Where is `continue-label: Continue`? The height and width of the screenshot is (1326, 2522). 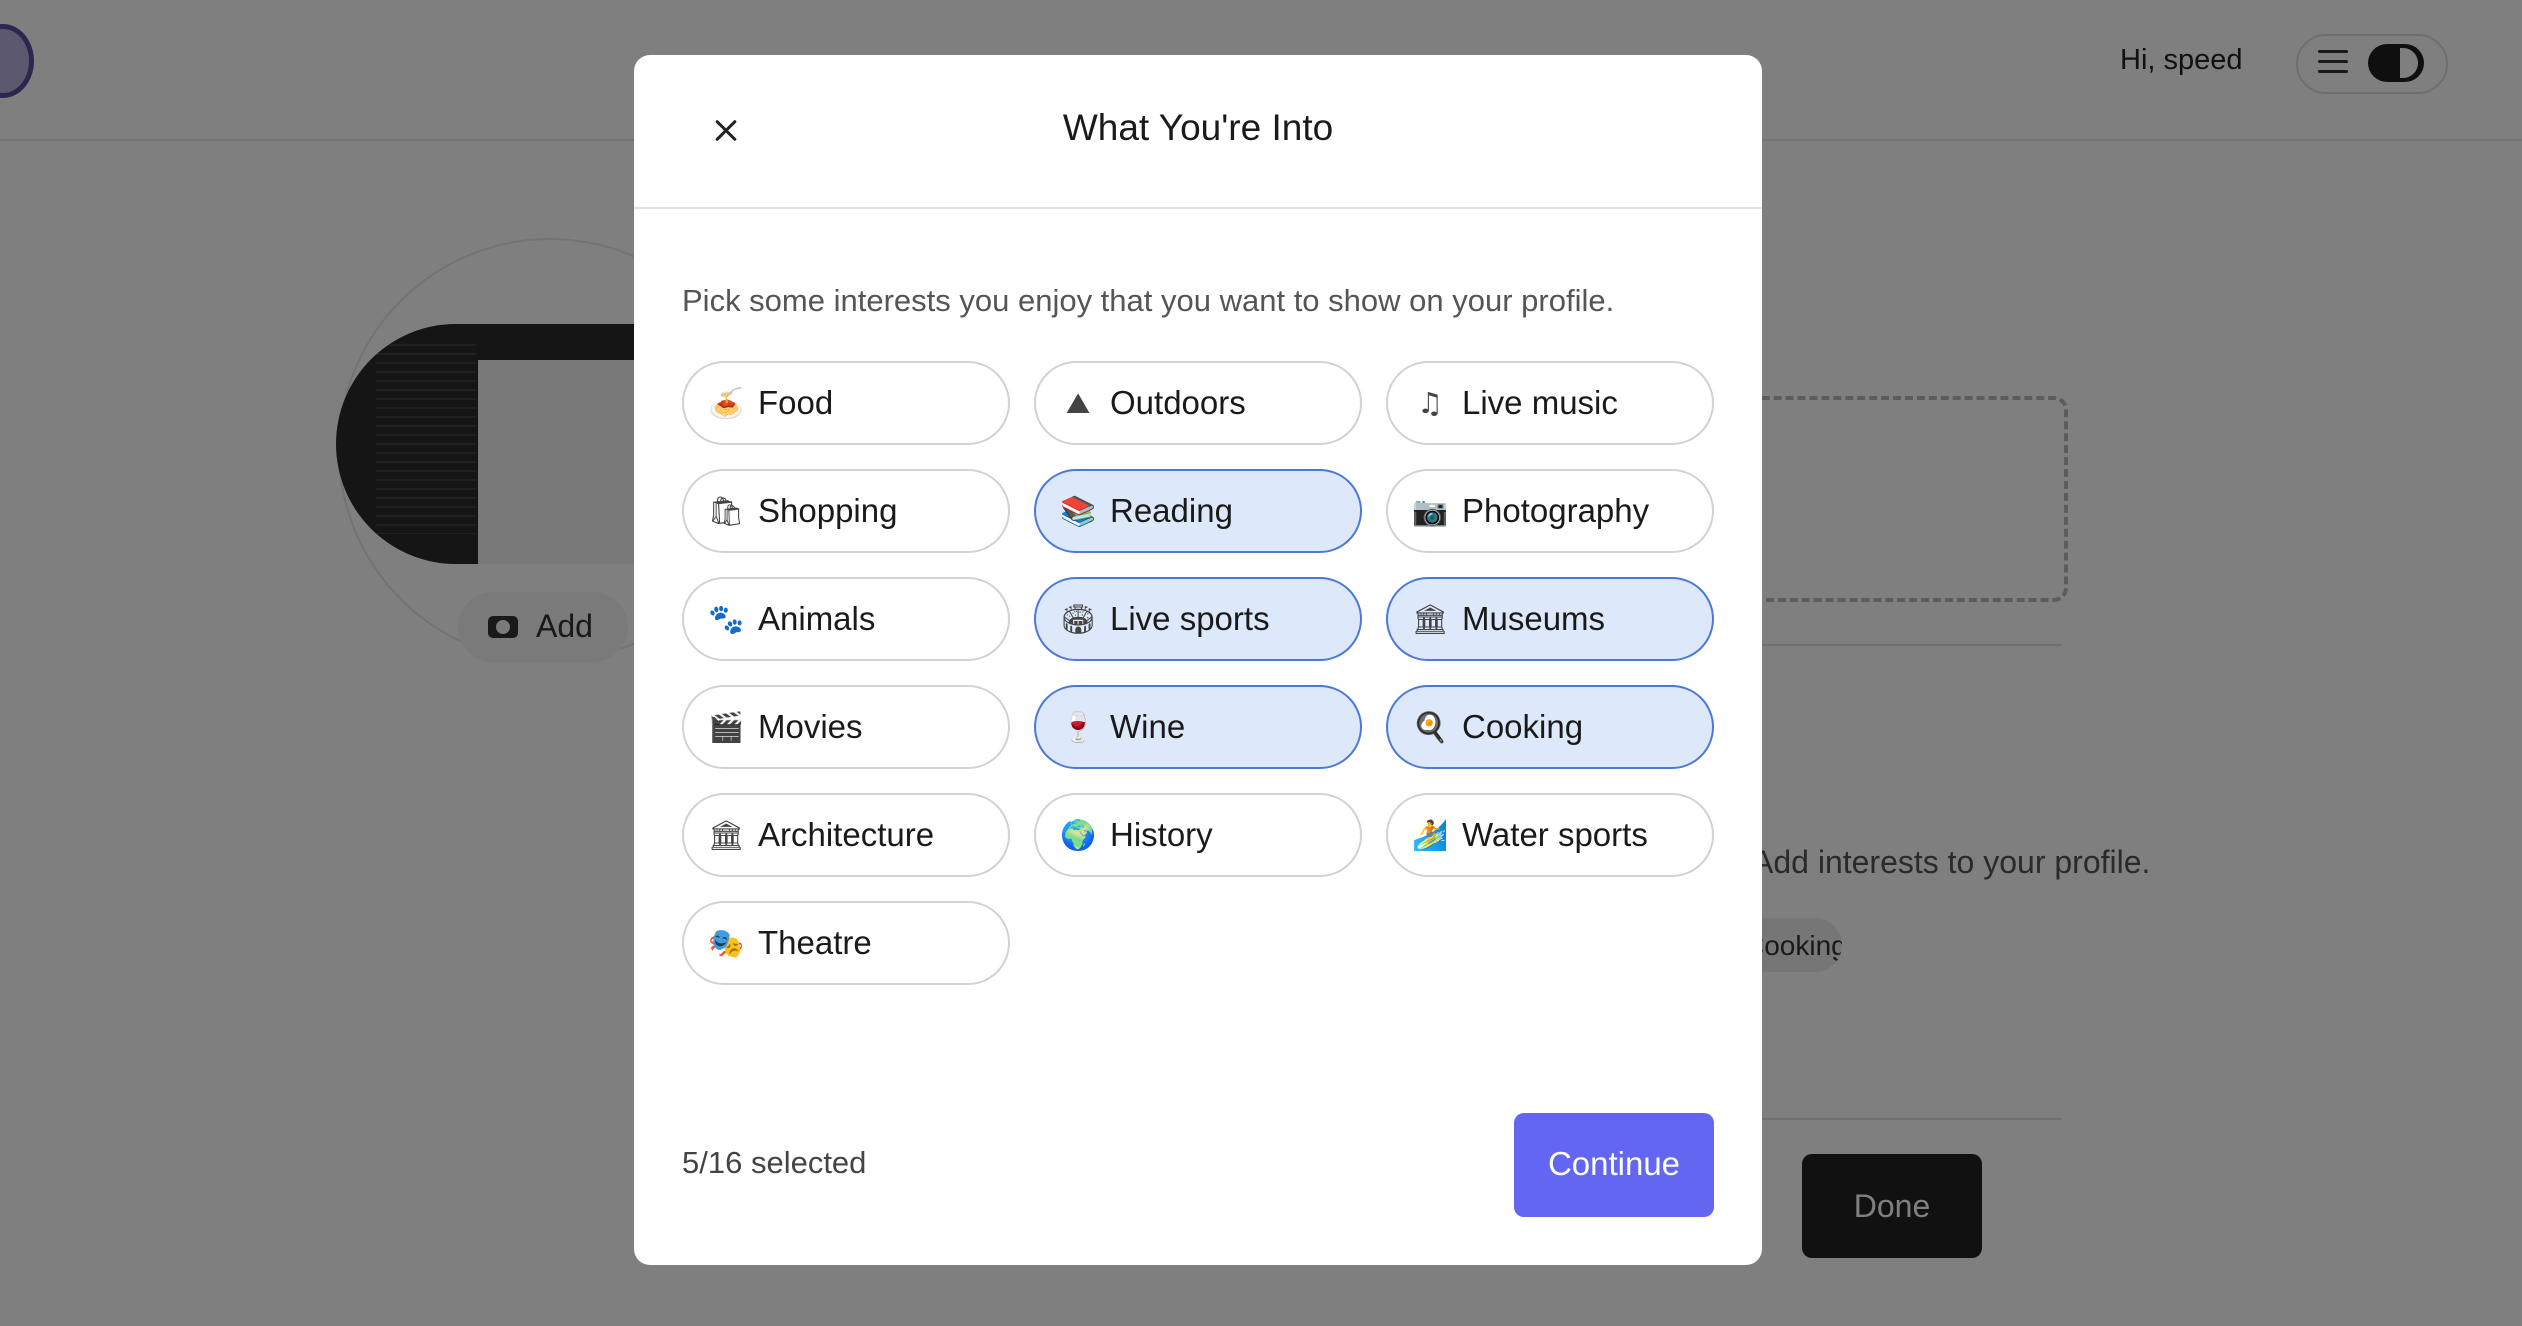
continue-label: Continue is located at coordinates (1614, 1163).